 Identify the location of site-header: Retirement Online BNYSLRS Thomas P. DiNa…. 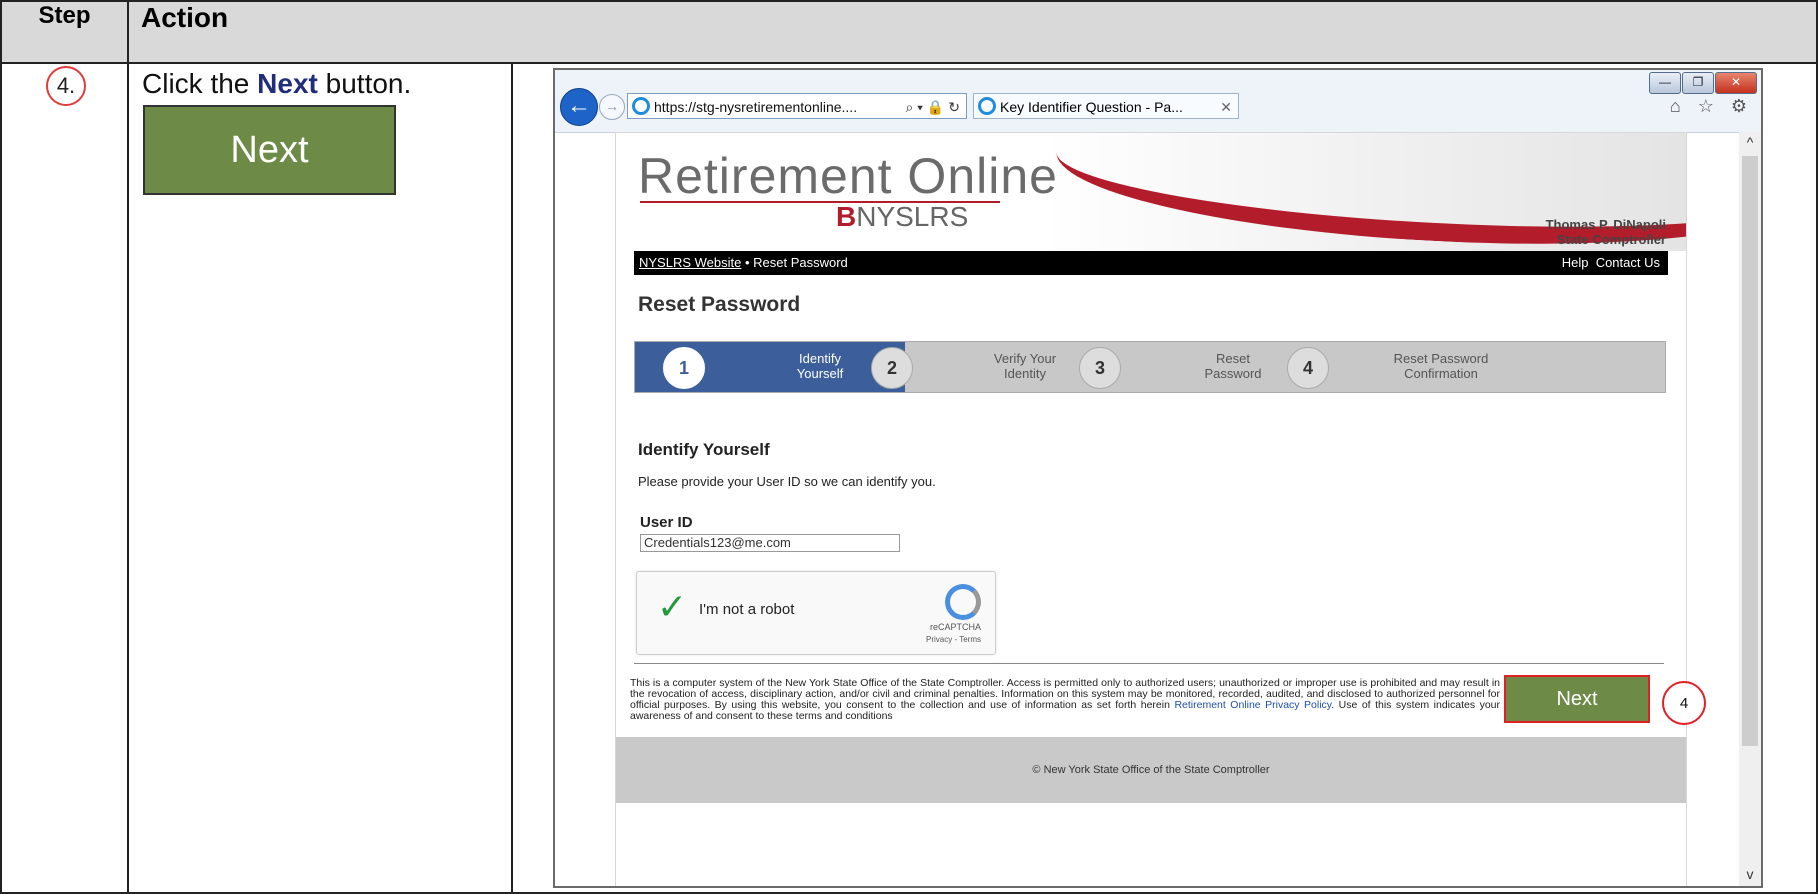
(1151, 192).